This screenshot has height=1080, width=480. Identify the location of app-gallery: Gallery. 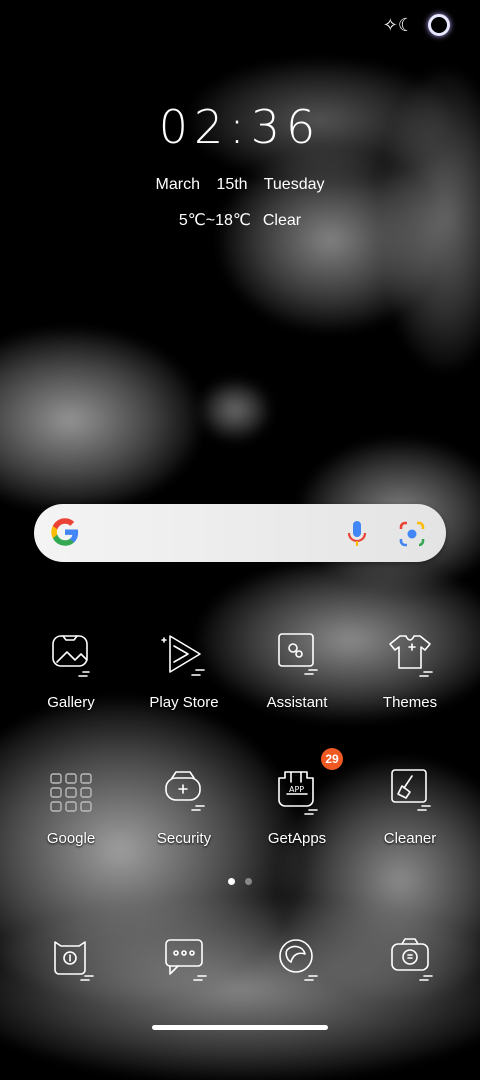
(71, 669).